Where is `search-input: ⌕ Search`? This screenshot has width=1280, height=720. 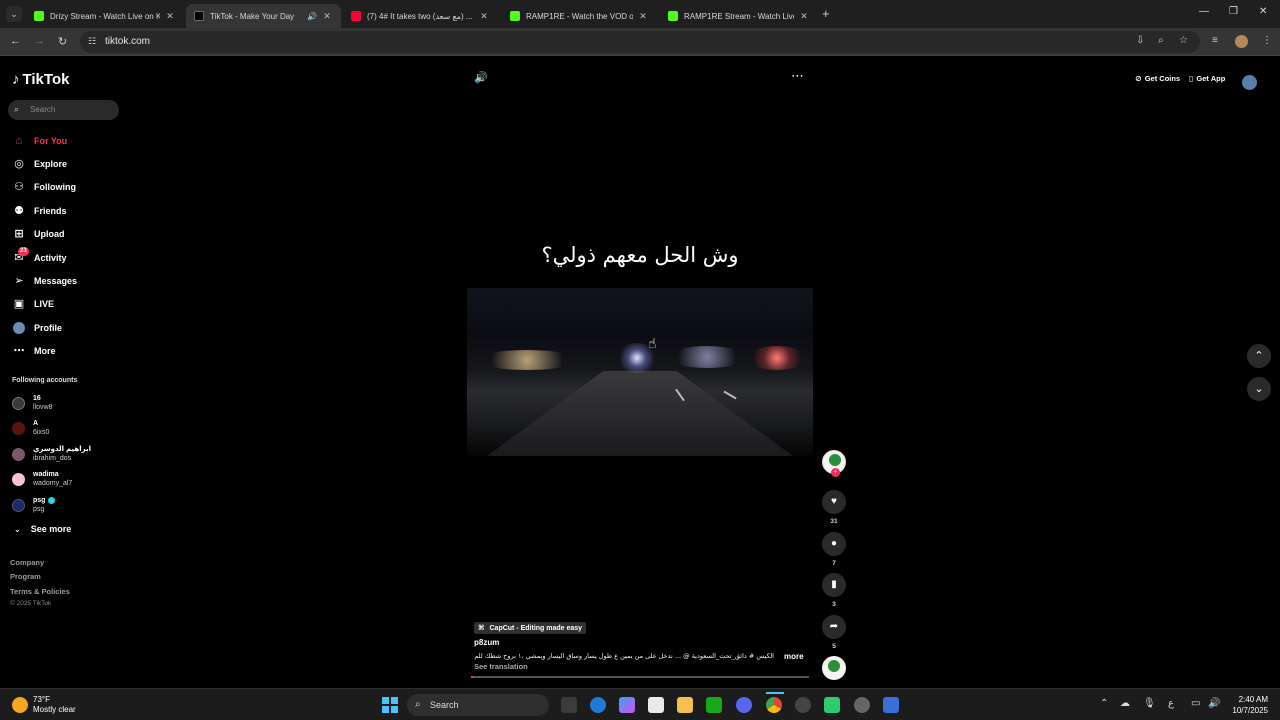 search-input: ⌕ Search is located at coordinates (63, 110).